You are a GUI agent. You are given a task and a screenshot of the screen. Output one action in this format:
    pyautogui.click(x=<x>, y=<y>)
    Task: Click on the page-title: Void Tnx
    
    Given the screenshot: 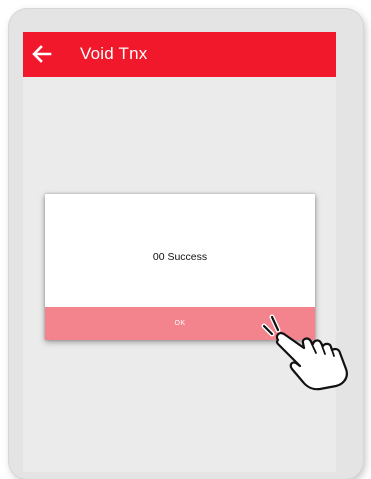 What is the action you would take?
    pyautogui.click(x=114, y=53)
    